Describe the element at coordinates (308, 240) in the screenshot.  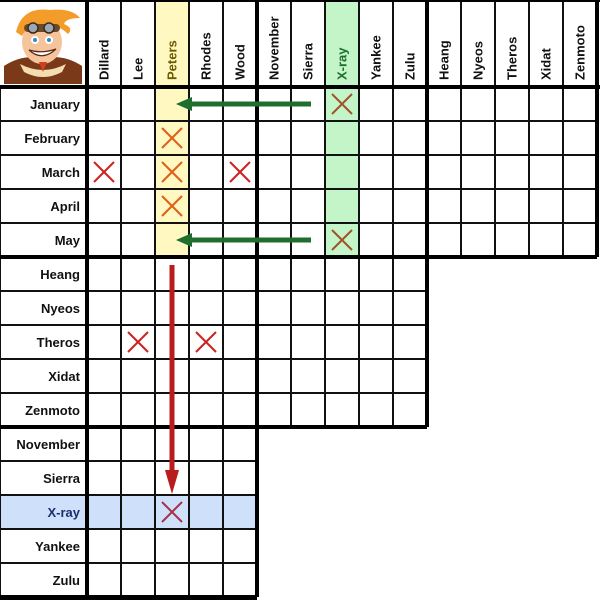
I see `grid-cell-may-sierra` at that location.